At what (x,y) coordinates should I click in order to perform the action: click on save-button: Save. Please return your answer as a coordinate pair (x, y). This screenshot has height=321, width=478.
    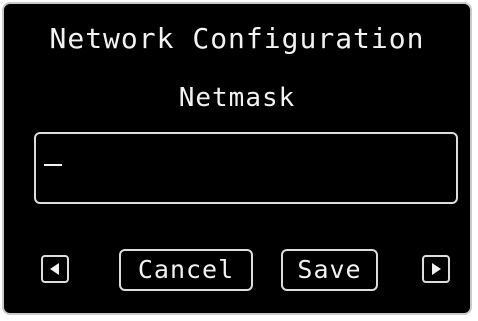
    Looking at the image, I should click on (329, 270).